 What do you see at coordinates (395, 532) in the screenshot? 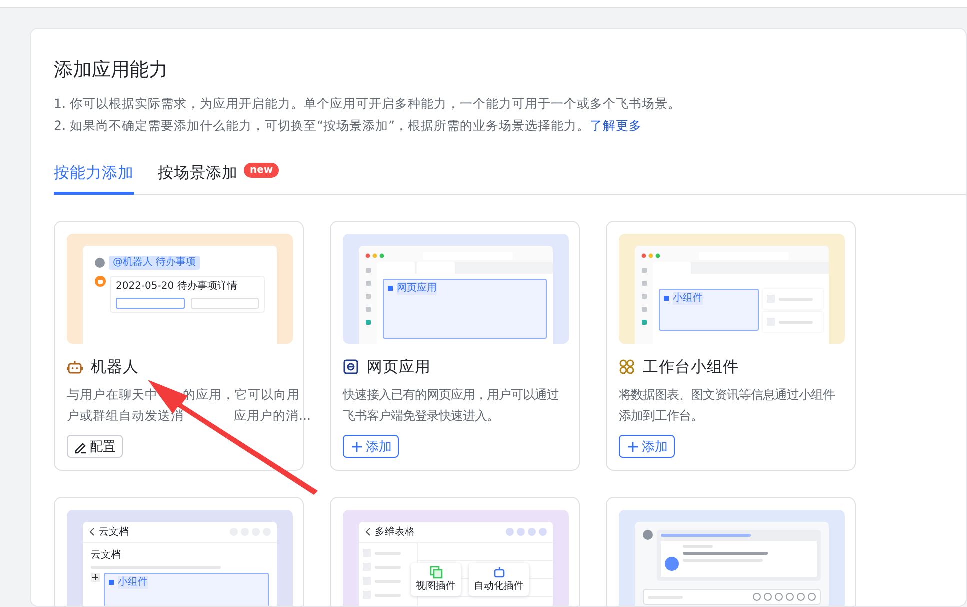
I see `document-title: 多维表格` at bounding box center [395, 532].